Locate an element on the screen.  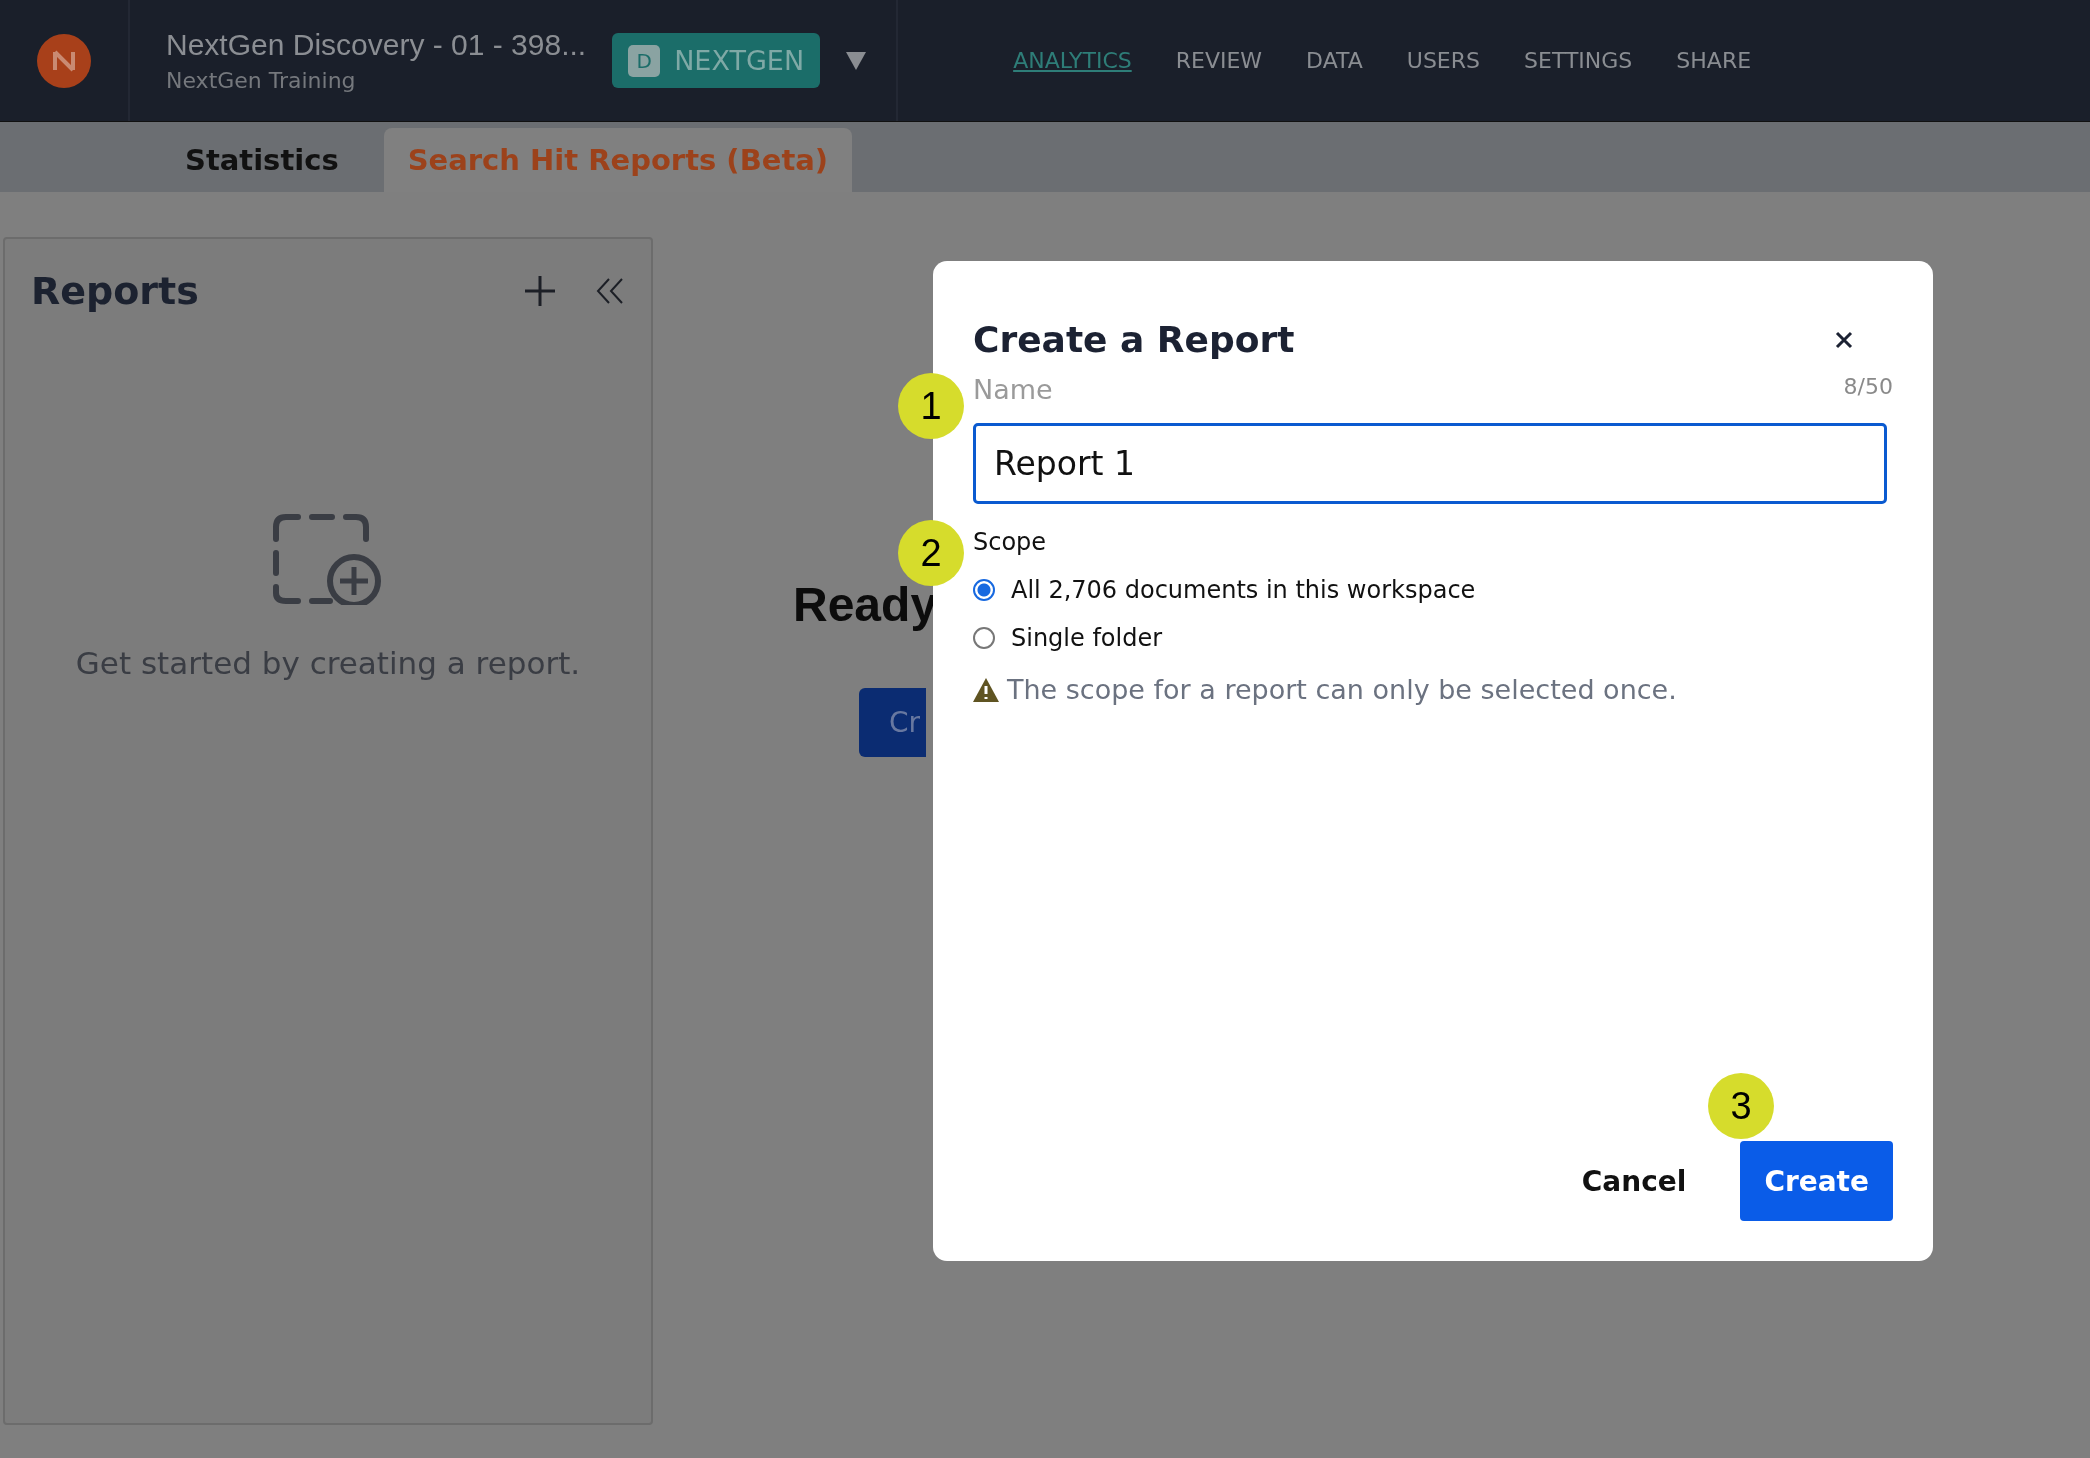
warning-icon is located at coordinates (986, 689).